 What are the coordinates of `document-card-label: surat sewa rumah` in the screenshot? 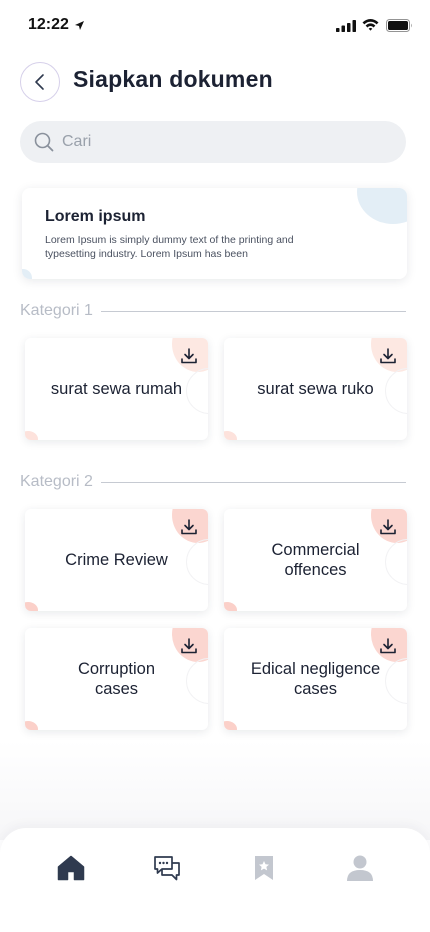 It's located at (116, 389).